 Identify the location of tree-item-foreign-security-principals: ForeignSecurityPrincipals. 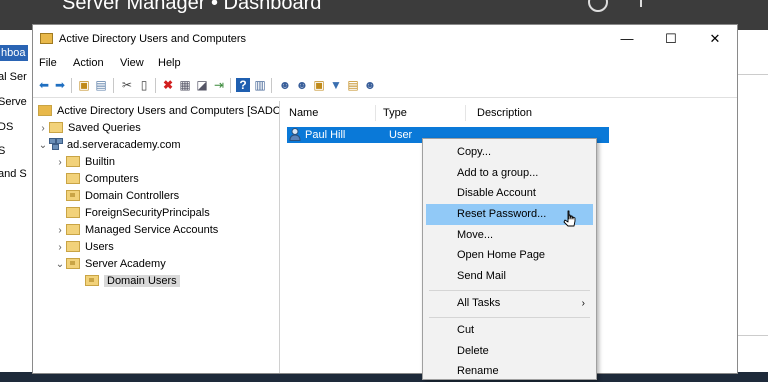
(138, 213).